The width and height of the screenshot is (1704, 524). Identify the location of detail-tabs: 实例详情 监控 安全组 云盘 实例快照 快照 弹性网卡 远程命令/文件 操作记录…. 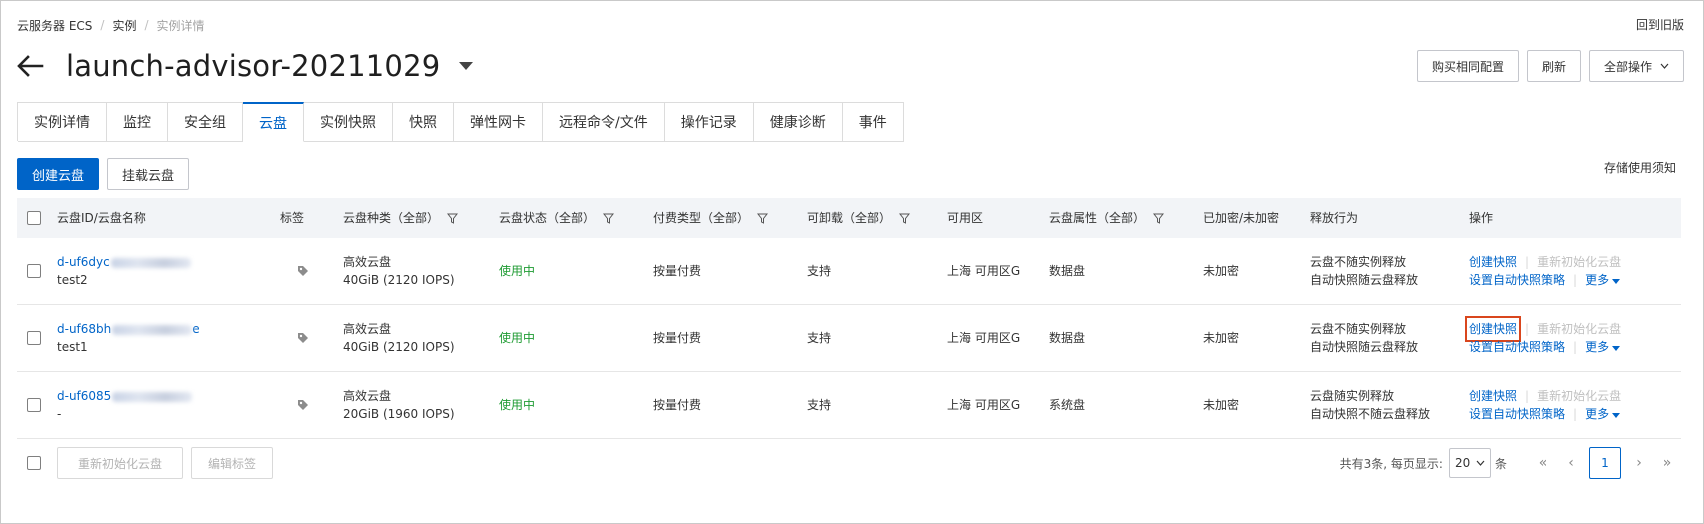
(460, 122).